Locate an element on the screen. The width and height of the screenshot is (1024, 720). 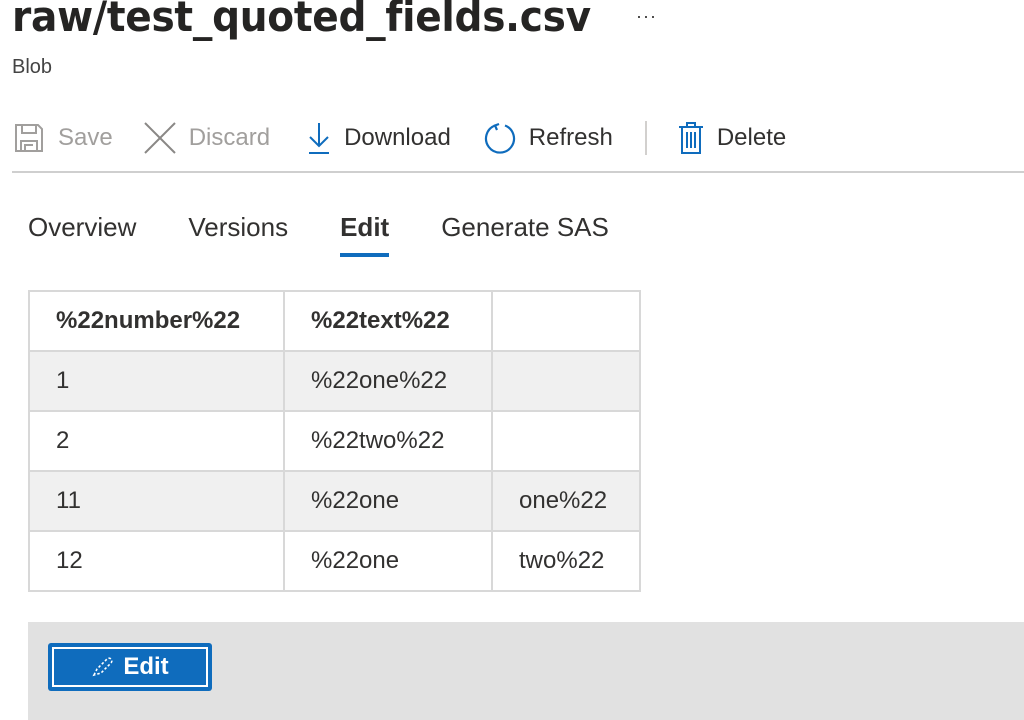
edit-button-label: Edit is located at coordinates (146, 666).